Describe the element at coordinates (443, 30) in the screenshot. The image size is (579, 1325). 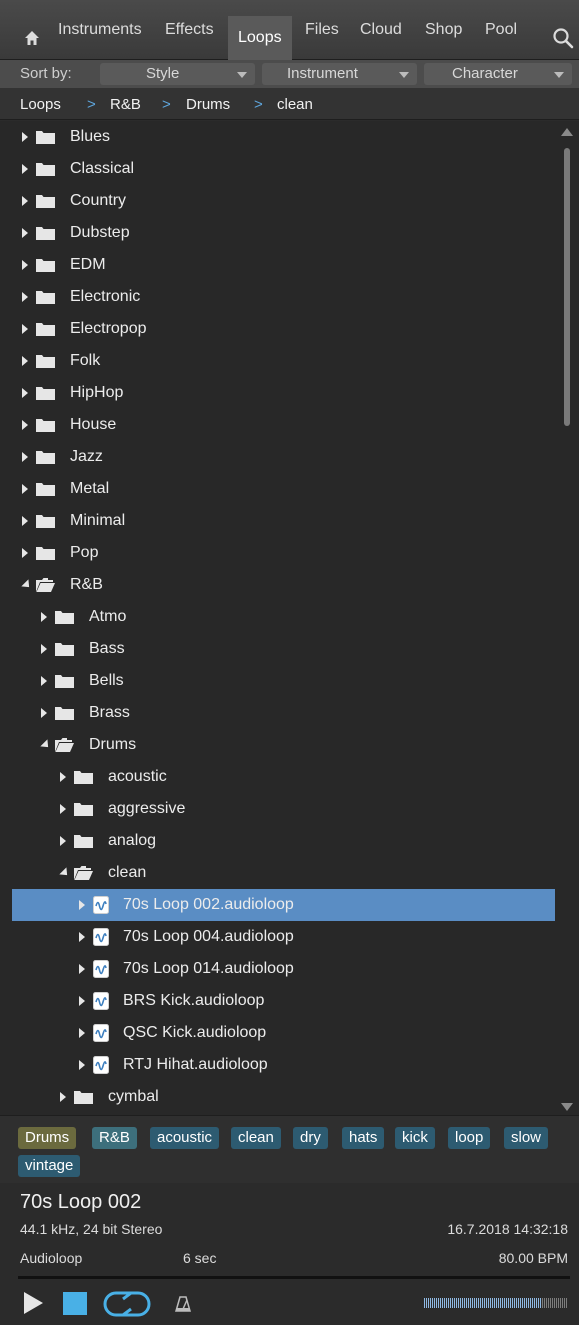
I see `tab-shop: Shop` at that location.